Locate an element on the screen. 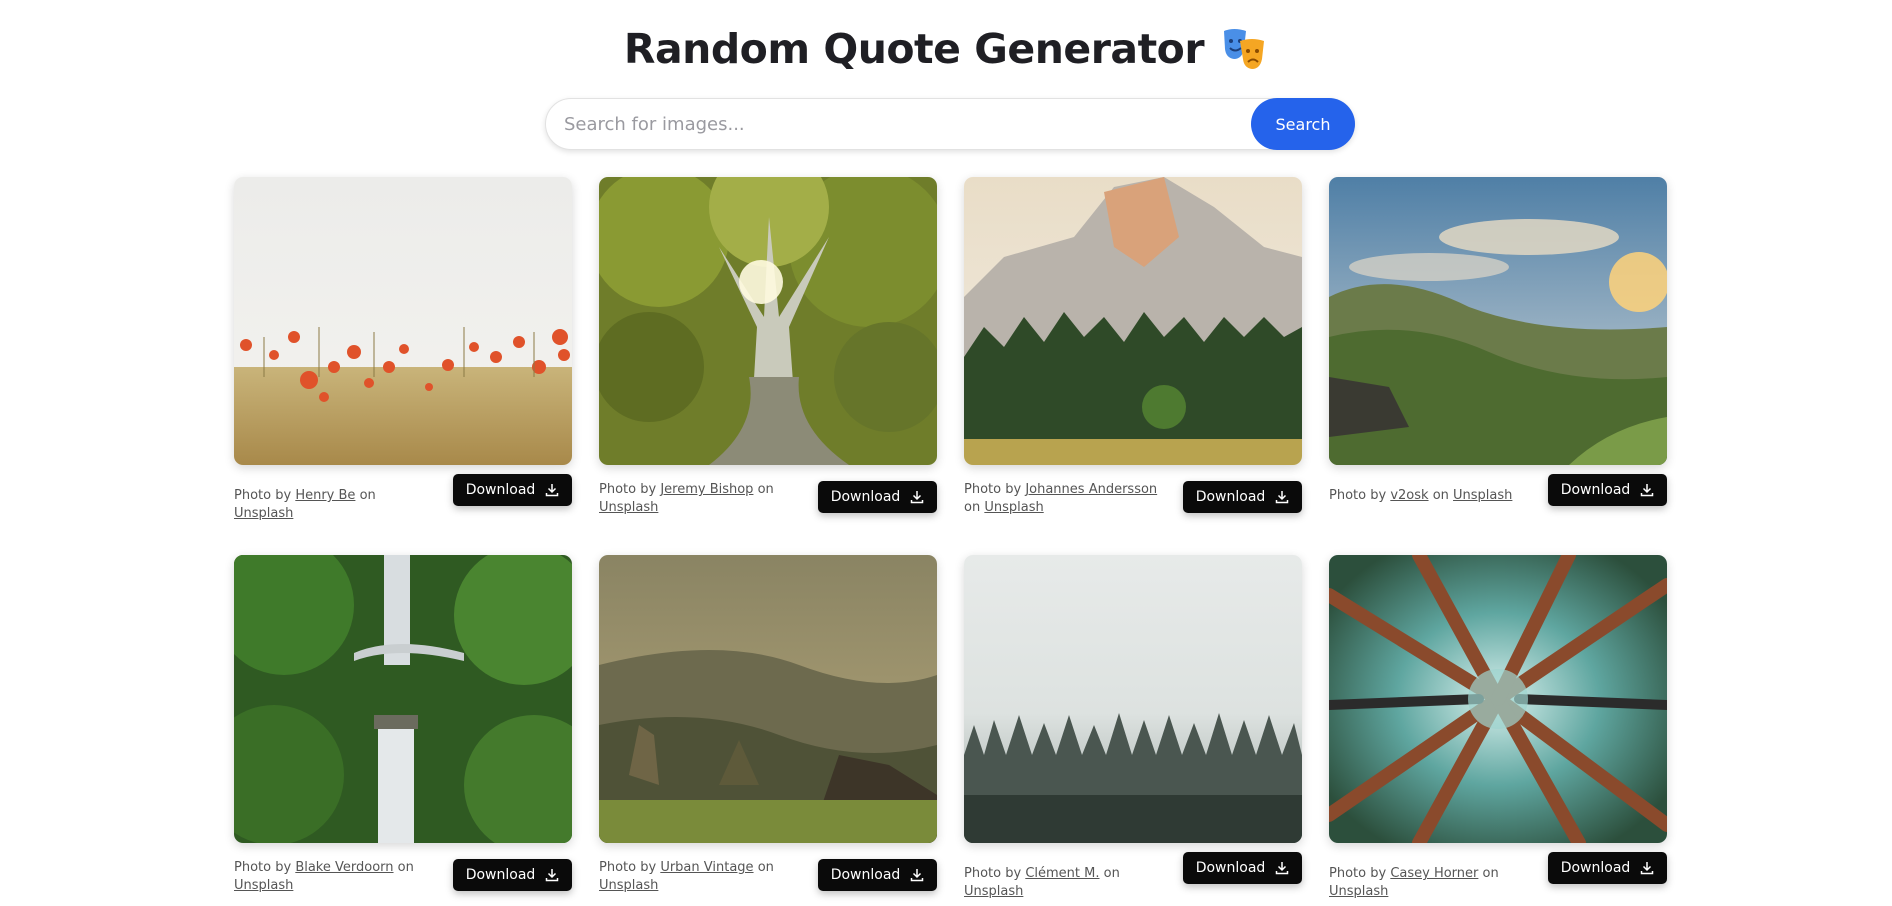 This screenshot has width=1892, height=906. author-link: v2osk is located at coordinates (1409, 495).